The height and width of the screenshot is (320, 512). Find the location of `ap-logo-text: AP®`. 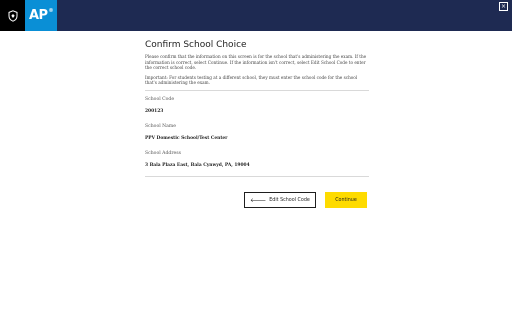

ap-logo-text: AP® is located at coordinates (41, 15).